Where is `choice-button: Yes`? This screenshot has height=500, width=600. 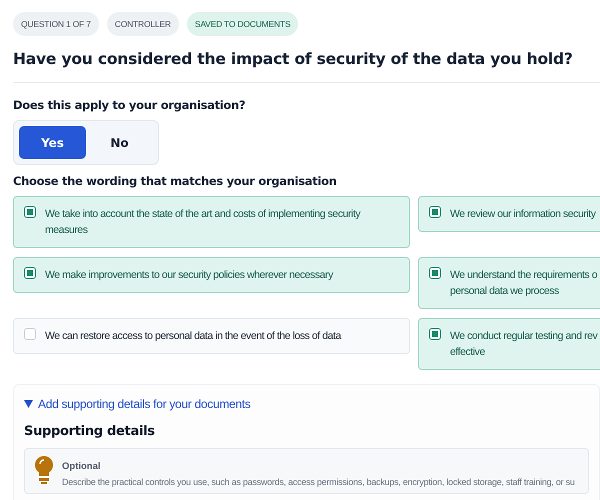
choice-button: Yes is located at coordinates (52, 142).